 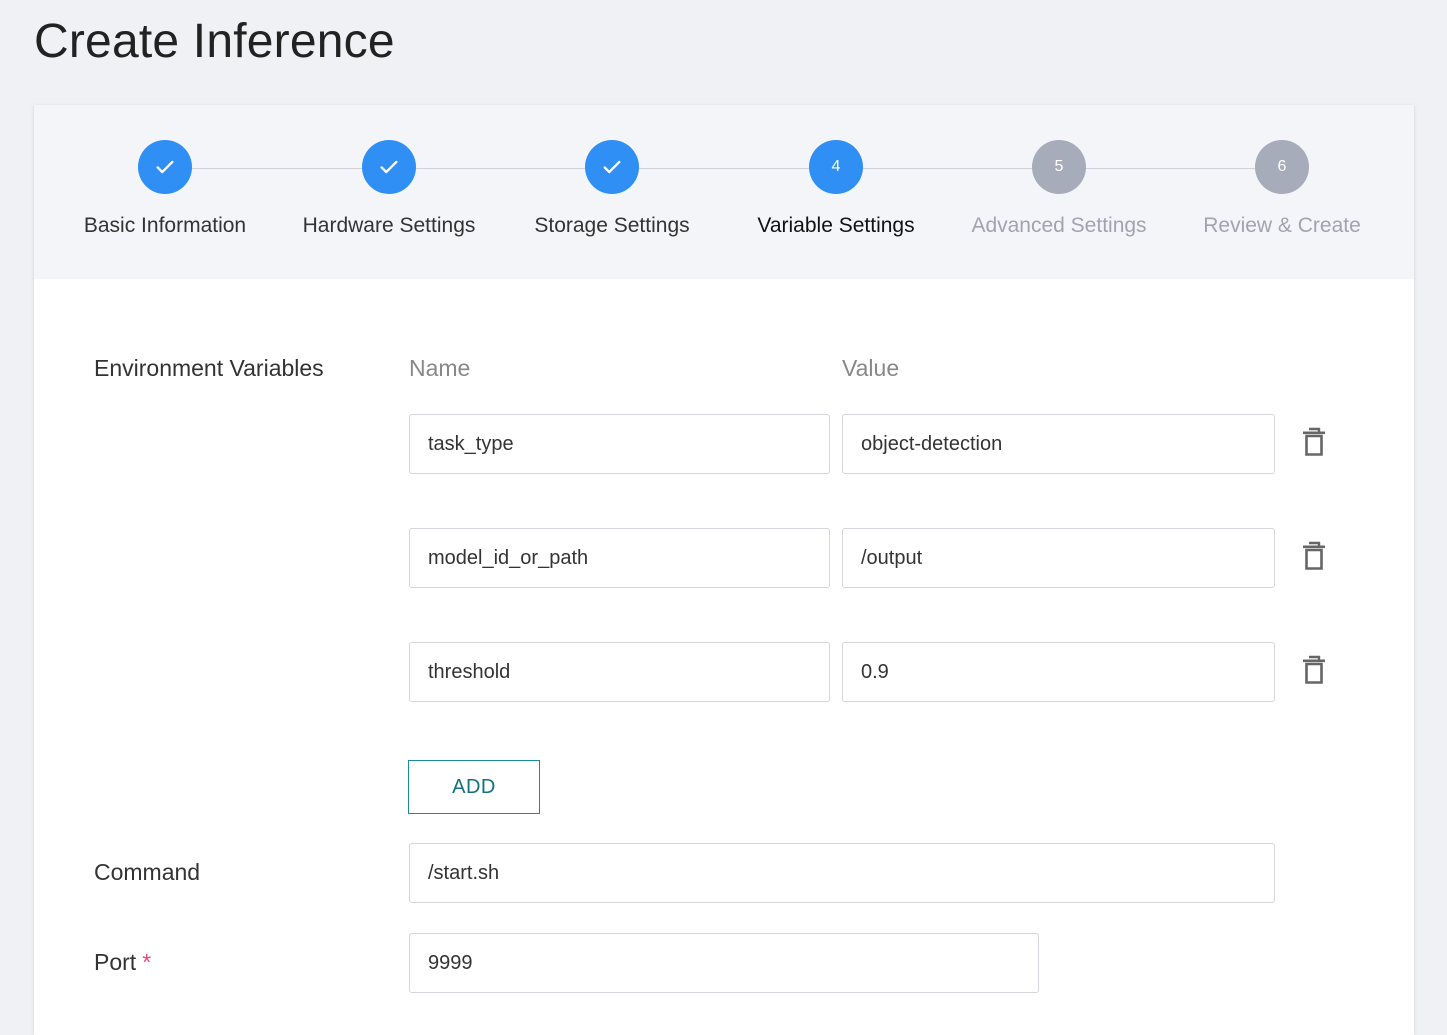 What do you see at coordinates (214, 41) in the screenshot?
I see `page-title: Create Inference` at bounding box center [214, 41].